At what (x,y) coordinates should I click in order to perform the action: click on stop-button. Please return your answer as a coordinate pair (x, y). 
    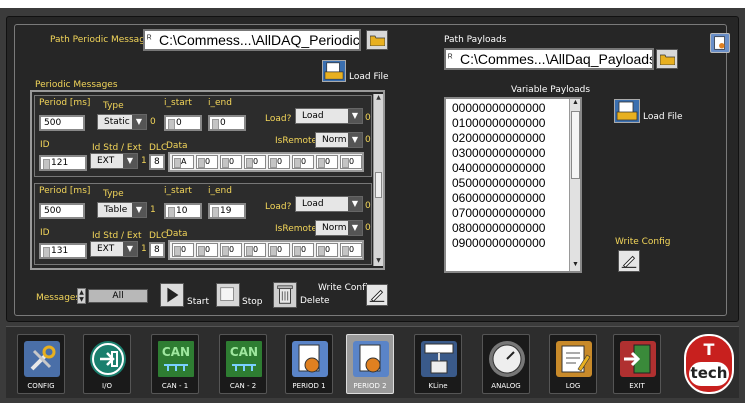
    Looking at the image, I should click on (228, 295).